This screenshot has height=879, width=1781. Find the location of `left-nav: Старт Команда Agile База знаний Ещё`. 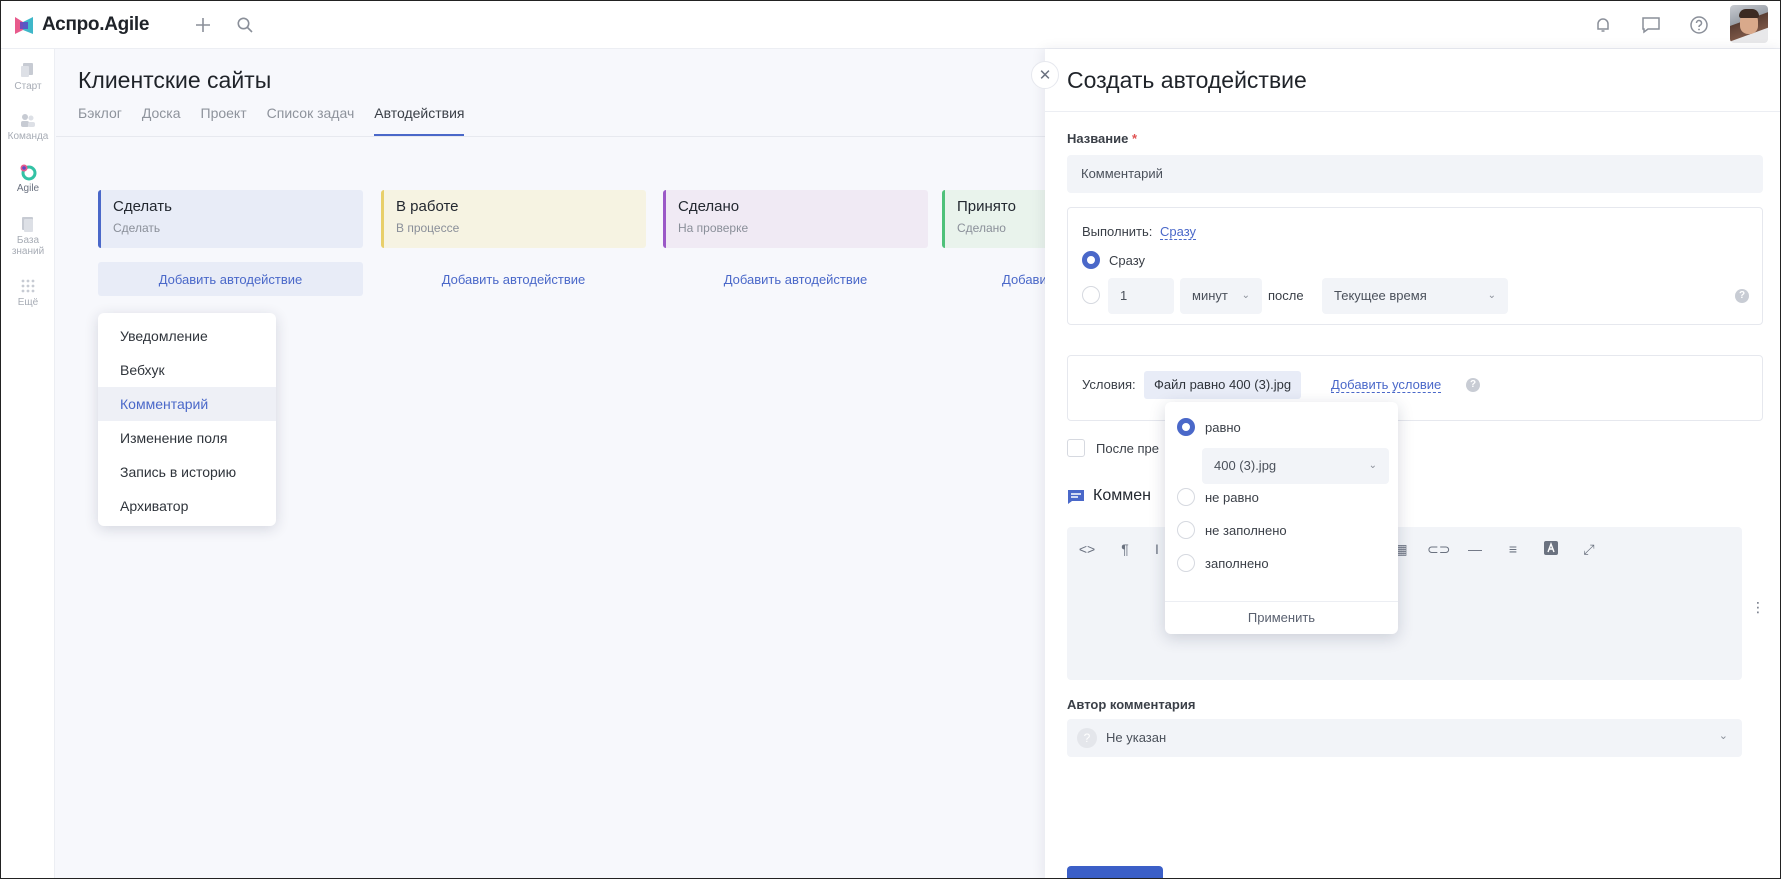

left-nav: Старт Команда Agile База знаний Ещё is located at coordinates (28, 463).